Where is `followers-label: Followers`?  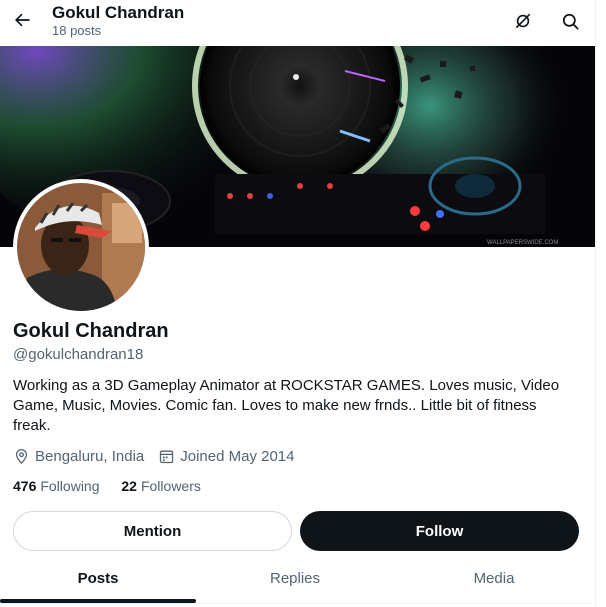 followers-label: Followers is located at coordinates (170, 486).